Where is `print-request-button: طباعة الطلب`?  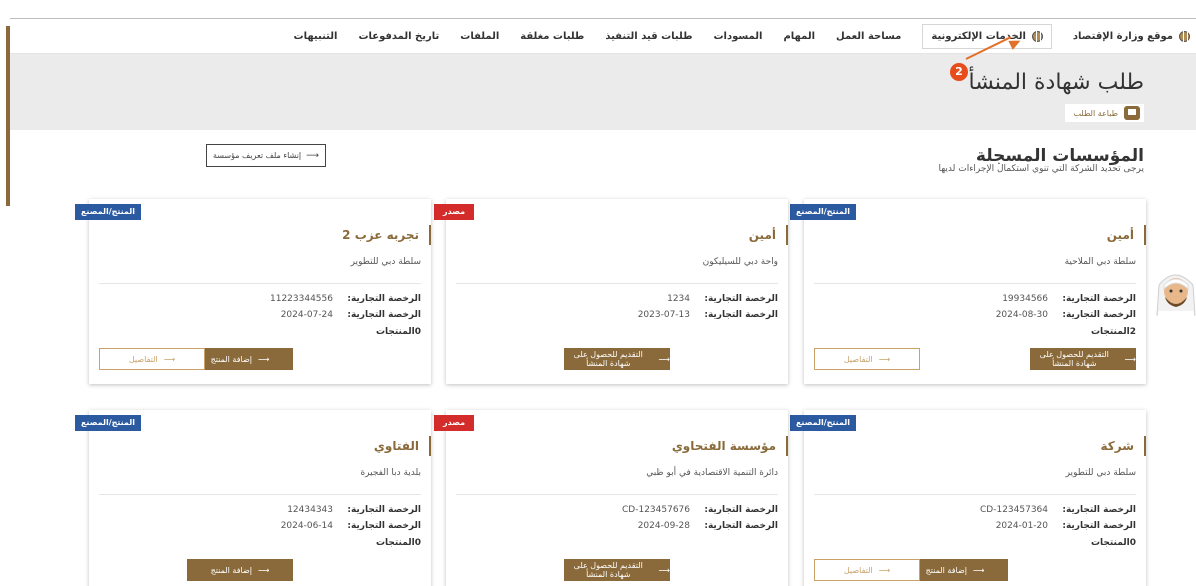
print-request-button: طباعة الطلب is located at coordinates (1104, 113).